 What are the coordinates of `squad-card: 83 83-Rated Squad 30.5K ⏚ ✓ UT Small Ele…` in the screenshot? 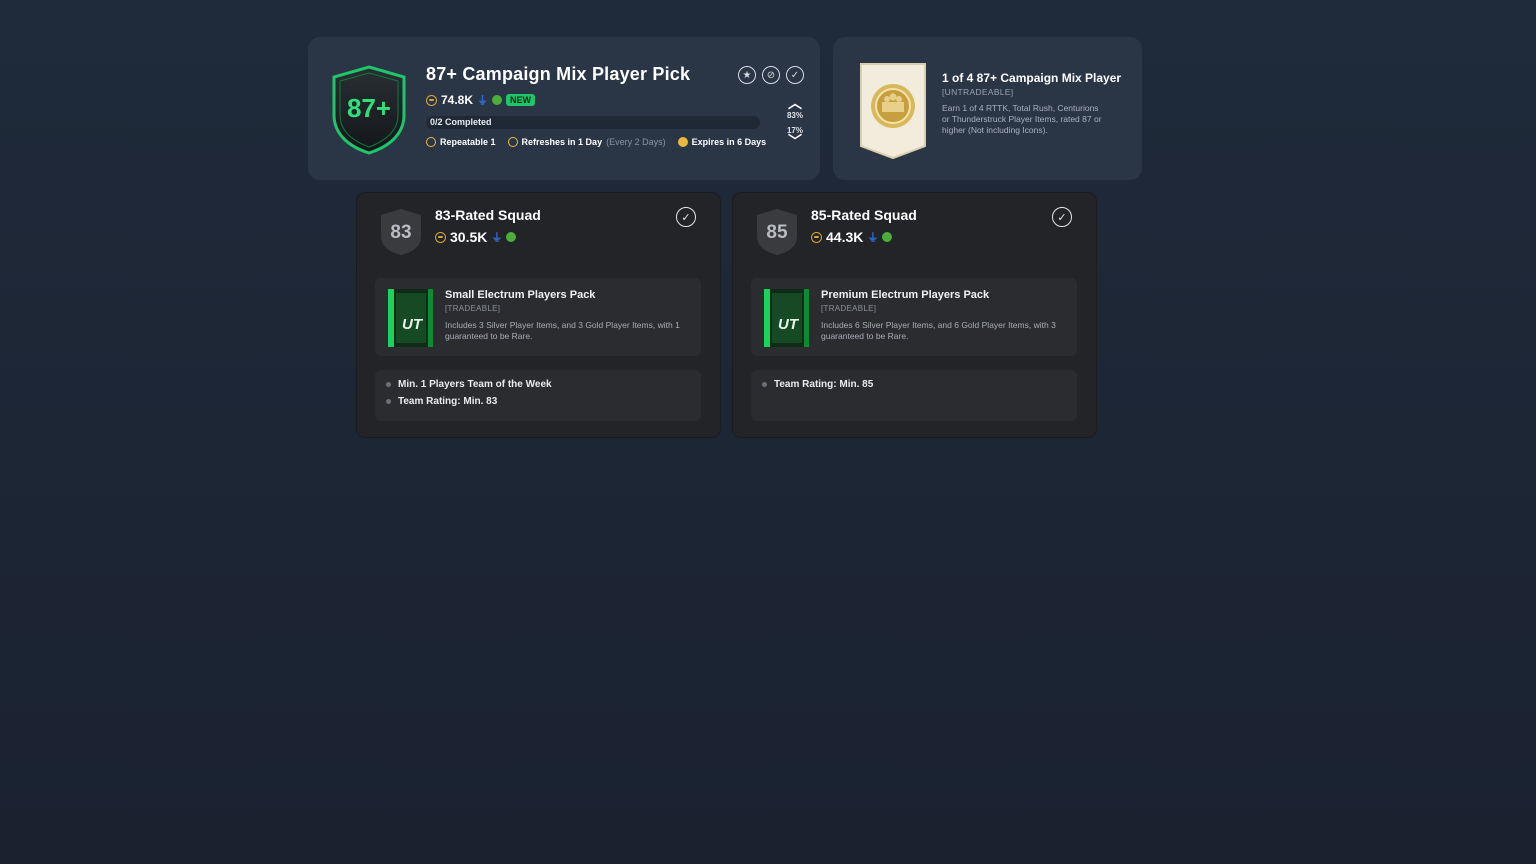 It's located at (538, 315).